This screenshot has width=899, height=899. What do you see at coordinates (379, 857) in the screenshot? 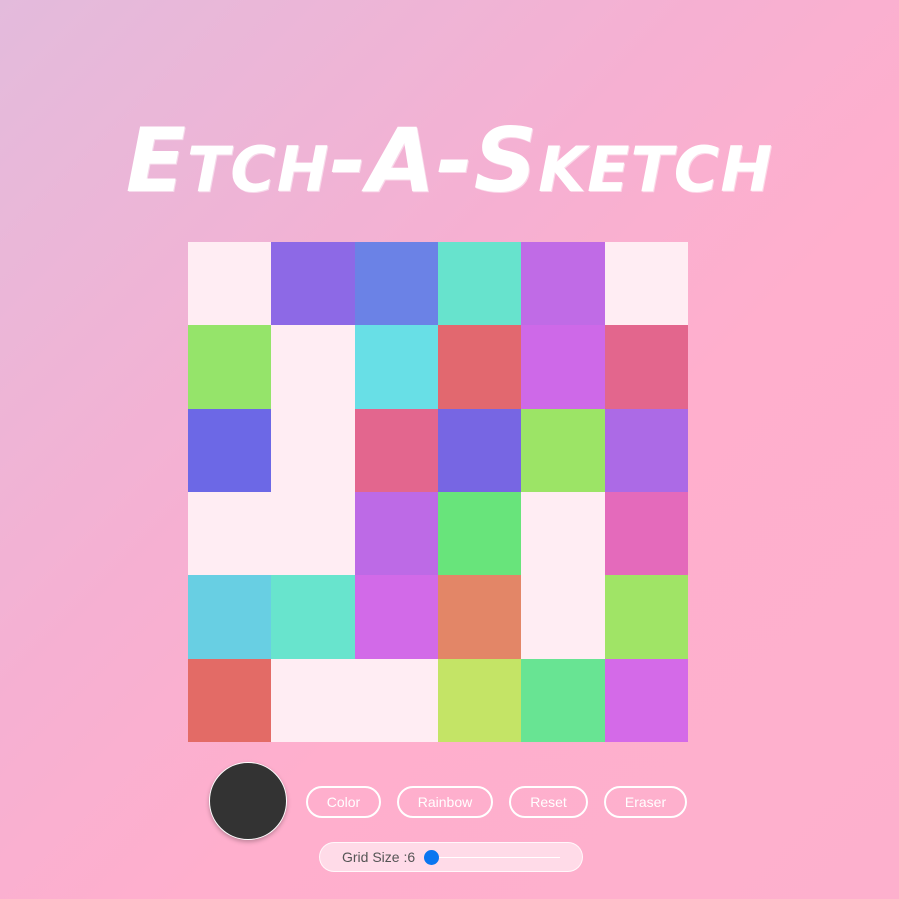
I see `grid-size-label: Grid Size :6` at bounding box center [379, 857].